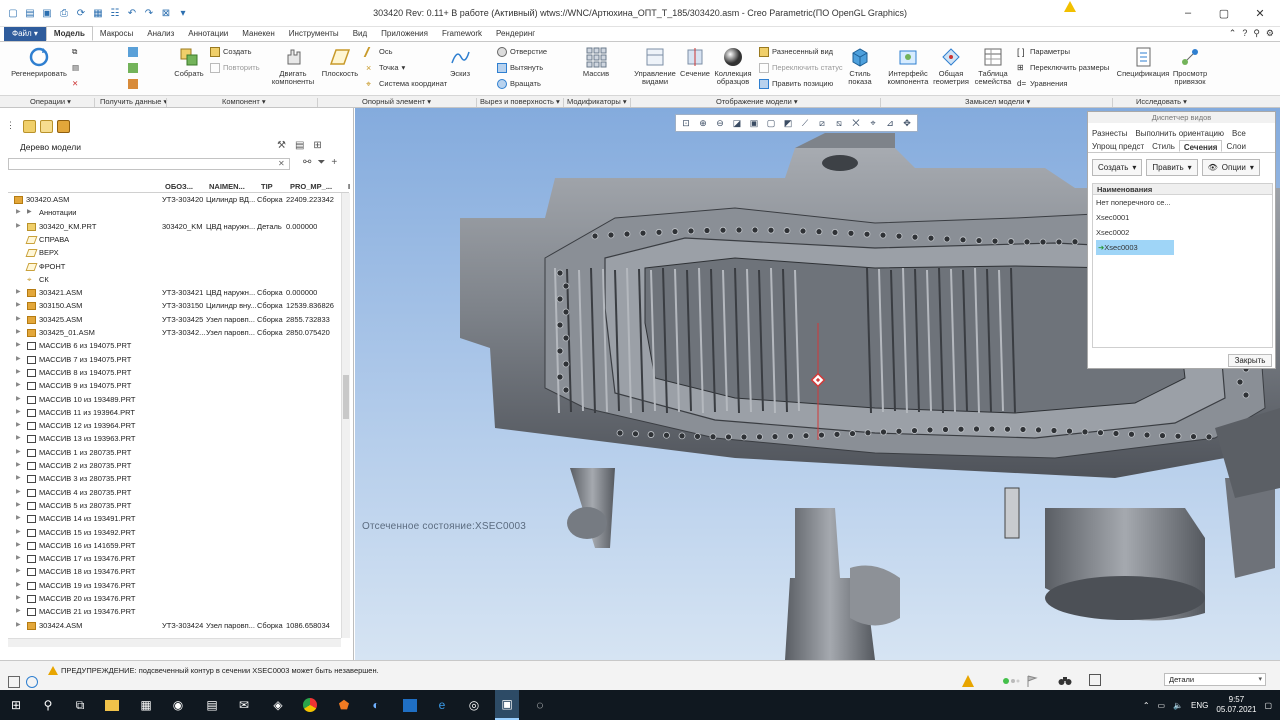  Describe the element at coordinates (149, 164) in the screenshot. I see `tree-search-input` at that location.